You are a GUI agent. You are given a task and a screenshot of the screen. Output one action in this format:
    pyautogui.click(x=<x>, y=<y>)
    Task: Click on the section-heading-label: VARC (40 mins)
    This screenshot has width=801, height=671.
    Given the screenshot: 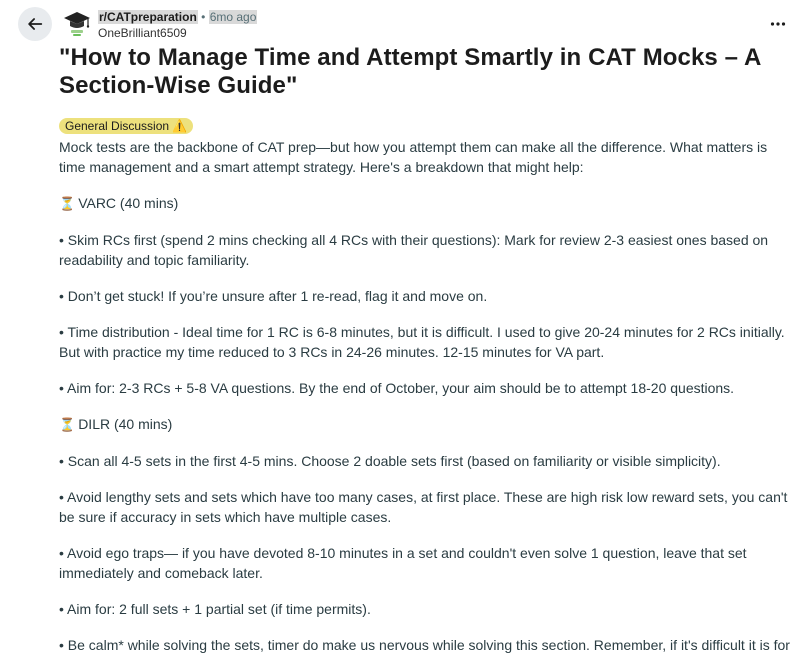 What is the action you would take?
    pyautogui.click(x=128, y=203)
    